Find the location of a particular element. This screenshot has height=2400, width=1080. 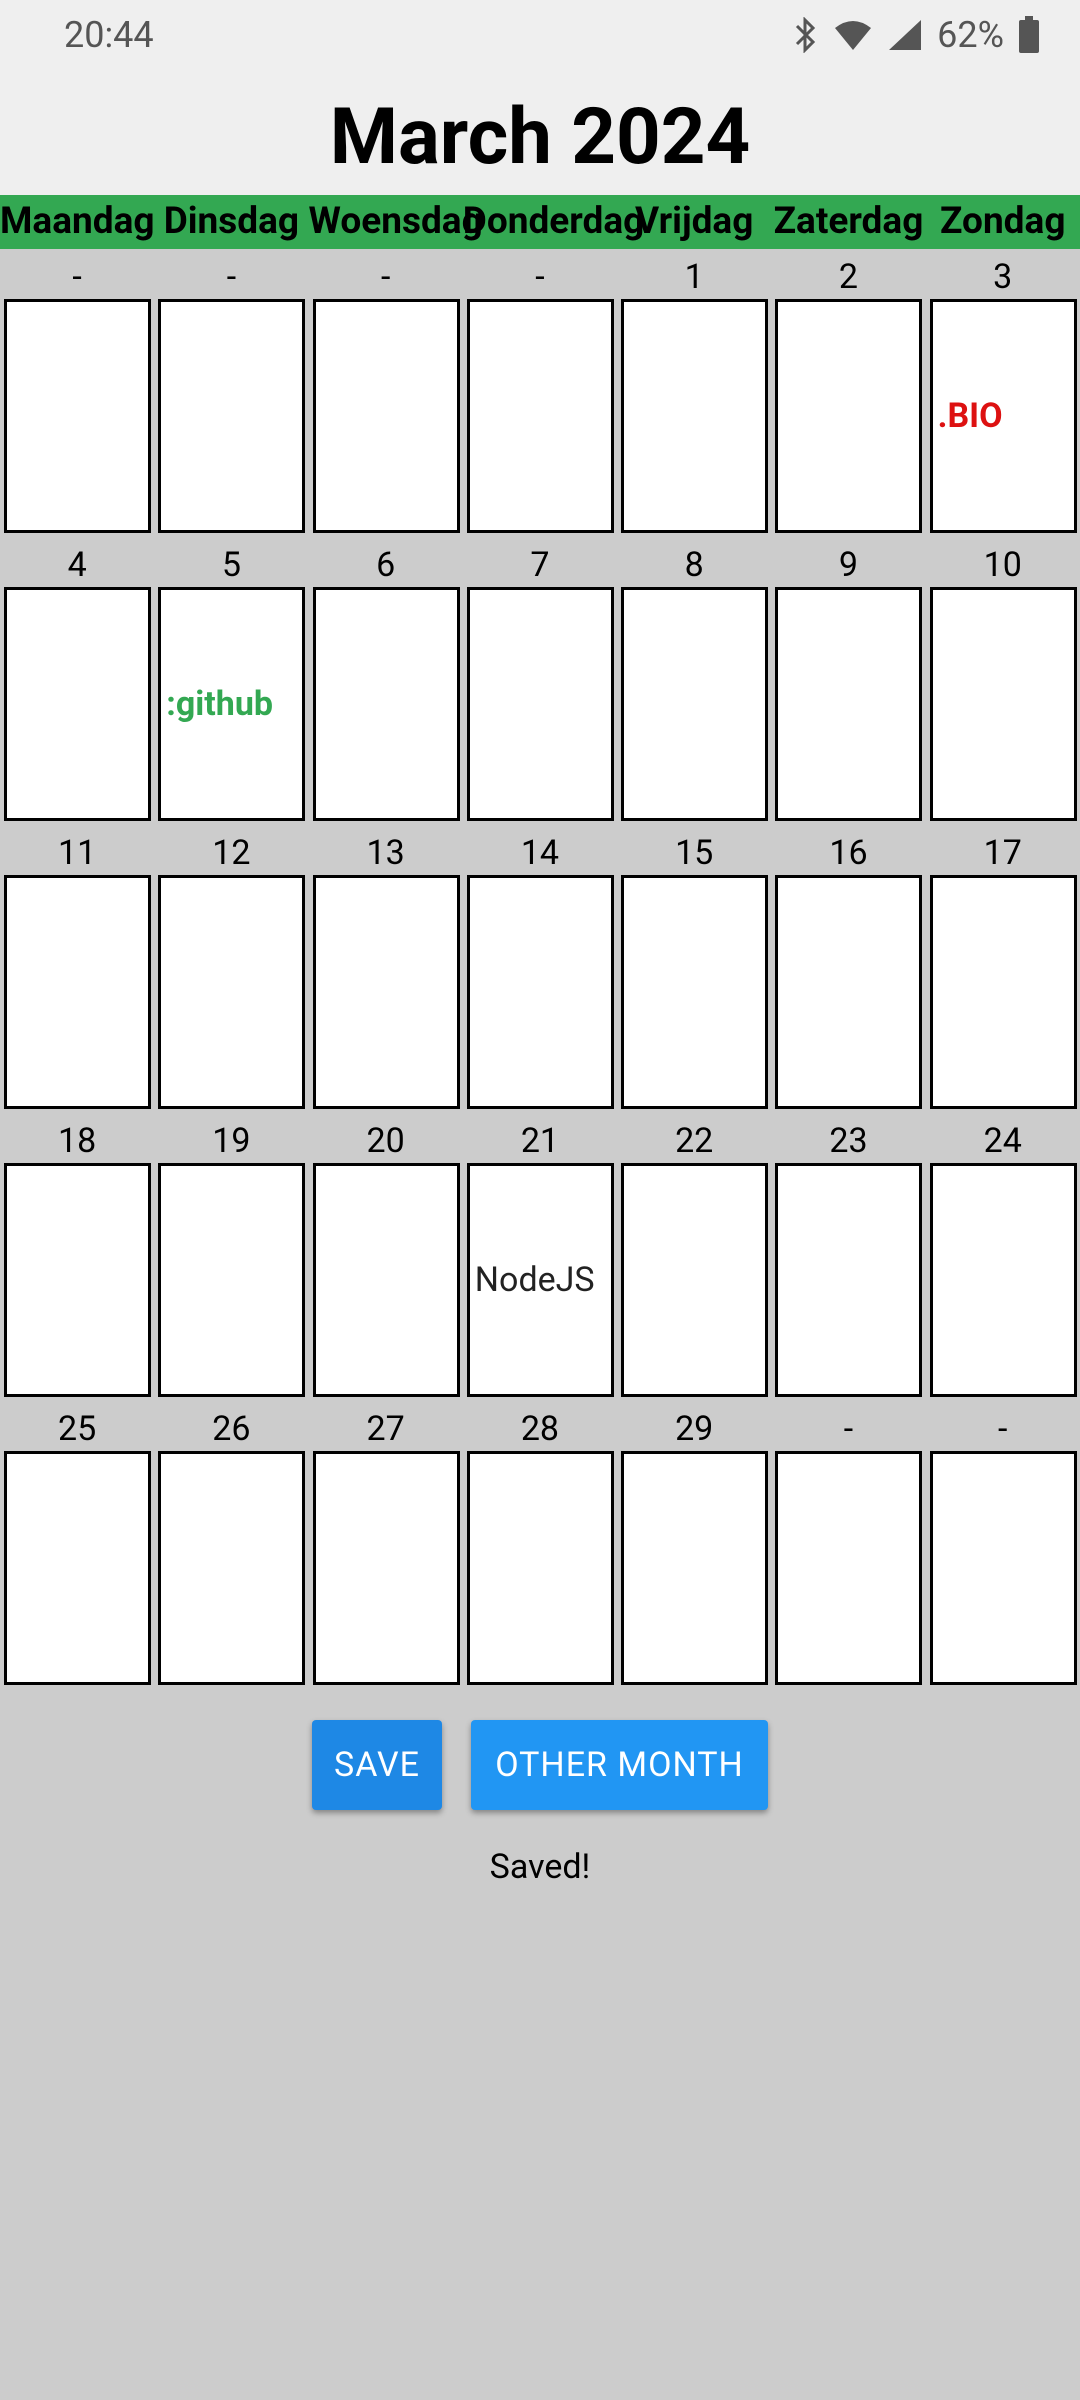

day-cell: .BIO is located at coordinates (1003, 416).